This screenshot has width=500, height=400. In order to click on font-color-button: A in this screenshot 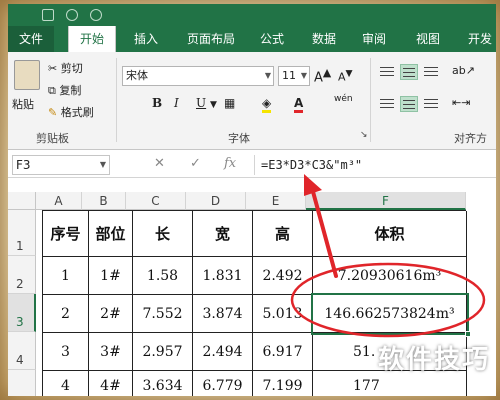, I will do `click(299, 104)`.